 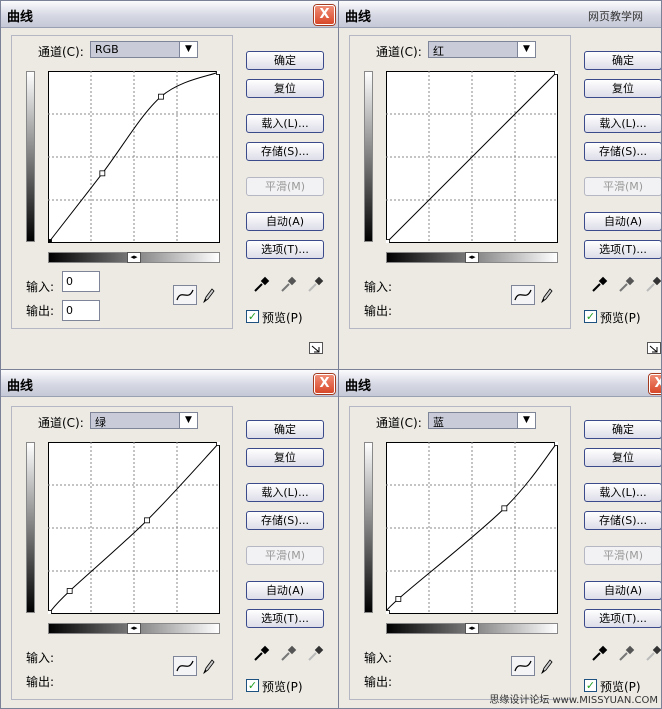 I want to click on channel-select: 红 ▼, so click(x=482, y=49).